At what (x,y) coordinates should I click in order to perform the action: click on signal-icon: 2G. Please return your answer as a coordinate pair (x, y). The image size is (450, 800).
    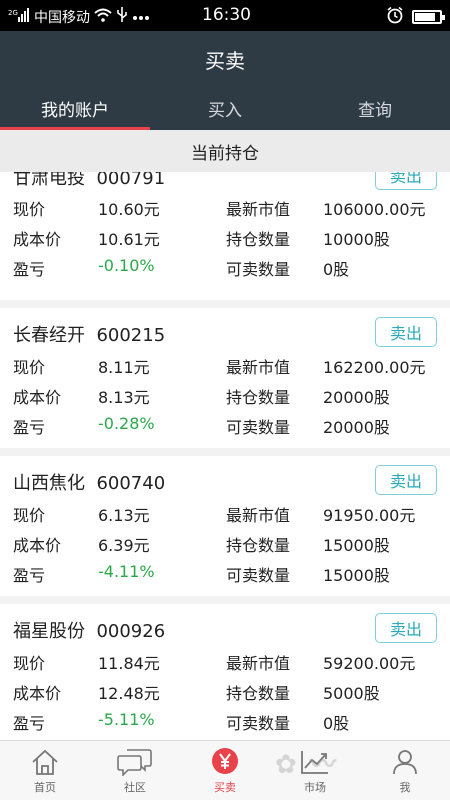
    Looking at the image, I should click on (19, 17).